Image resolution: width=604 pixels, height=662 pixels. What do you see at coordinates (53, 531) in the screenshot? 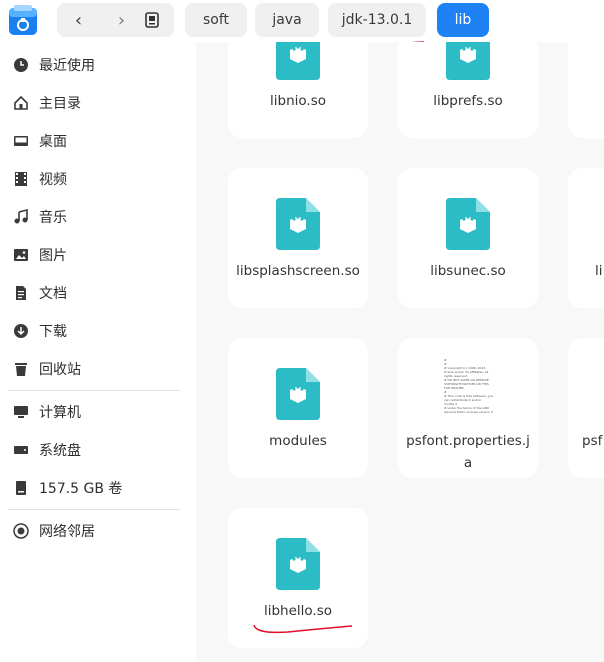
I see `sidebar-item-network: 网络邻居` at bounding box center [53, 531].